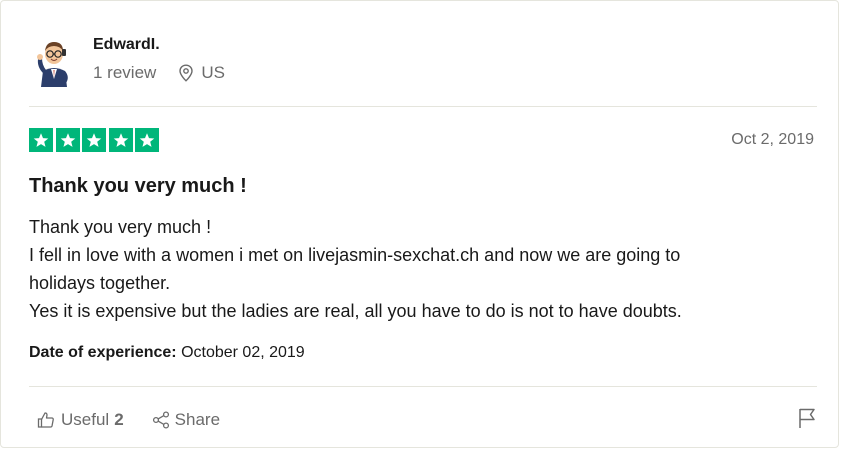 The image size is (841, 450). I want to click on flag-icon, so click(807, 420).